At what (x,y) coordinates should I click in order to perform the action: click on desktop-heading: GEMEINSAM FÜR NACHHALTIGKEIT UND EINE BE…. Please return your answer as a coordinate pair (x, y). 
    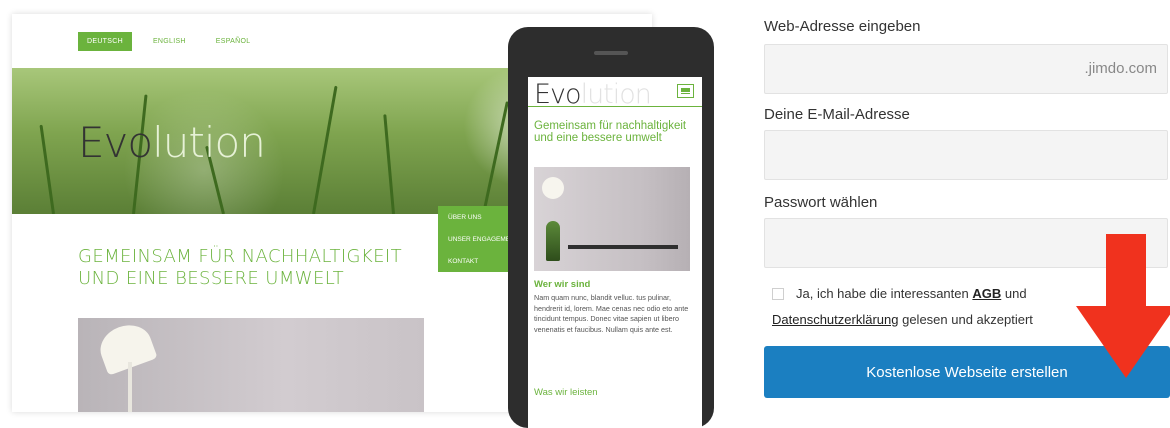
    Looking at the image, I should click on (240, 268).